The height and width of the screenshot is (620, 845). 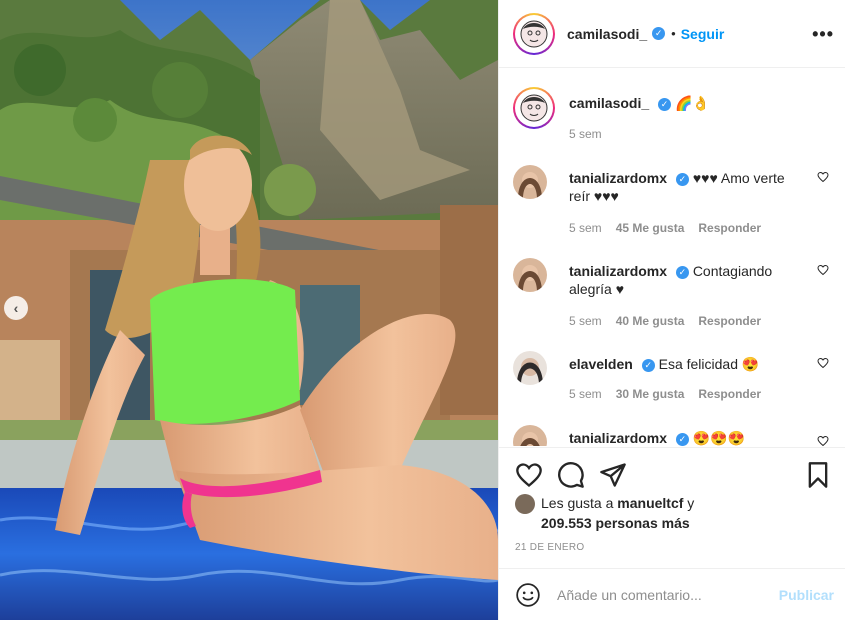 What do you see at coordinates (650, 228) in the screenshot?
I see `comment-likes: 45 Me gusta` at bounding box center [650, 228].